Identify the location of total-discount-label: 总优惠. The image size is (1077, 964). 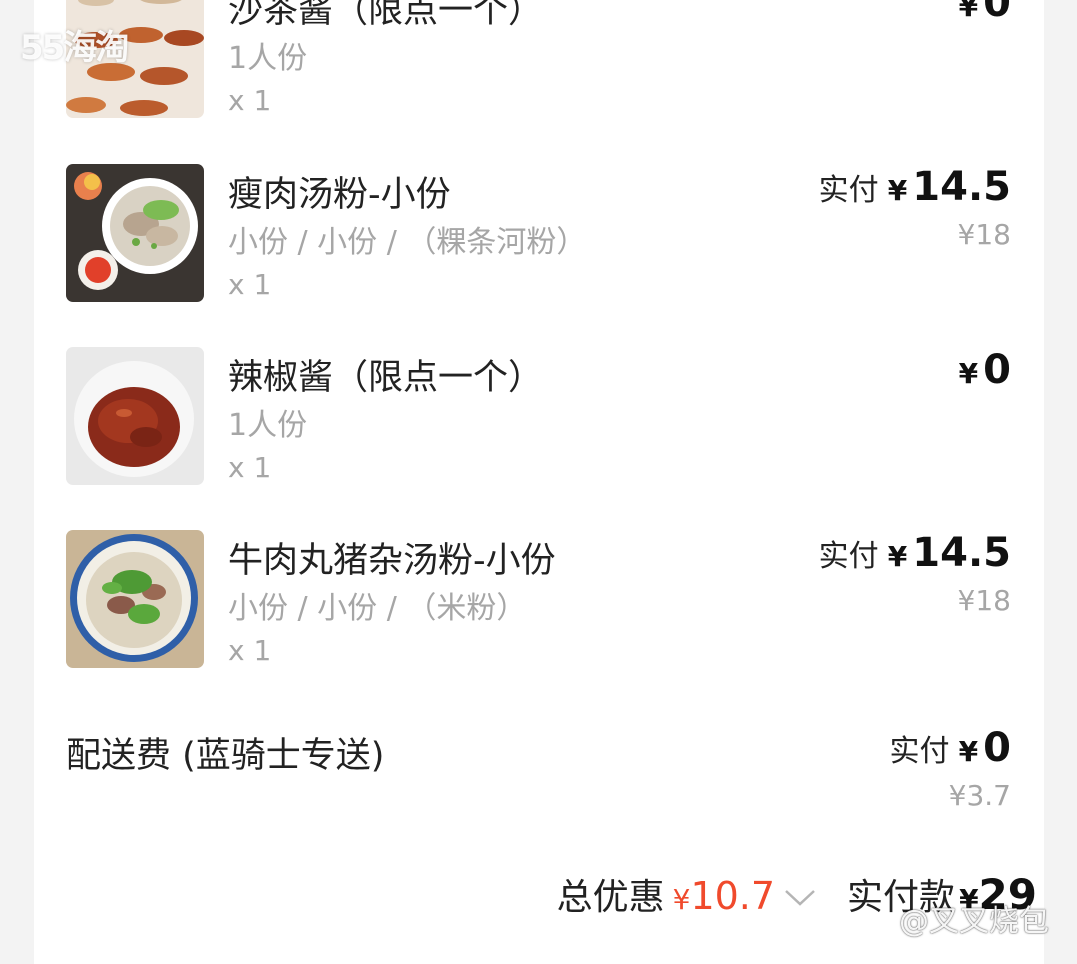
(610, 897).